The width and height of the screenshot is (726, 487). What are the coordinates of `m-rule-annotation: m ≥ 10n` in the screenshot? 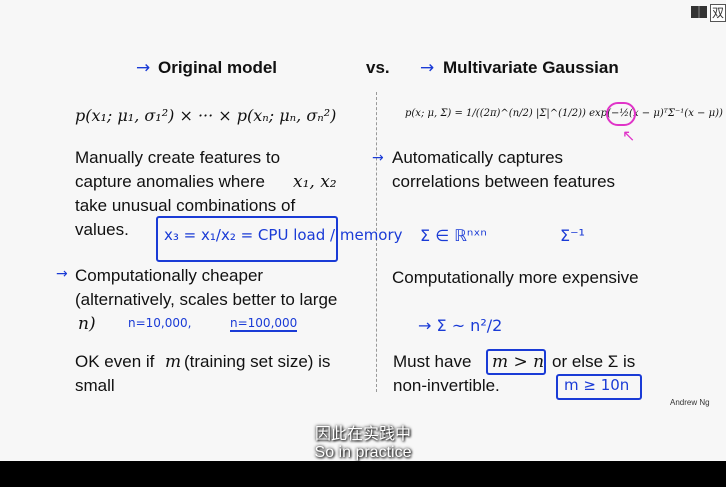 It's located at (597, 385).